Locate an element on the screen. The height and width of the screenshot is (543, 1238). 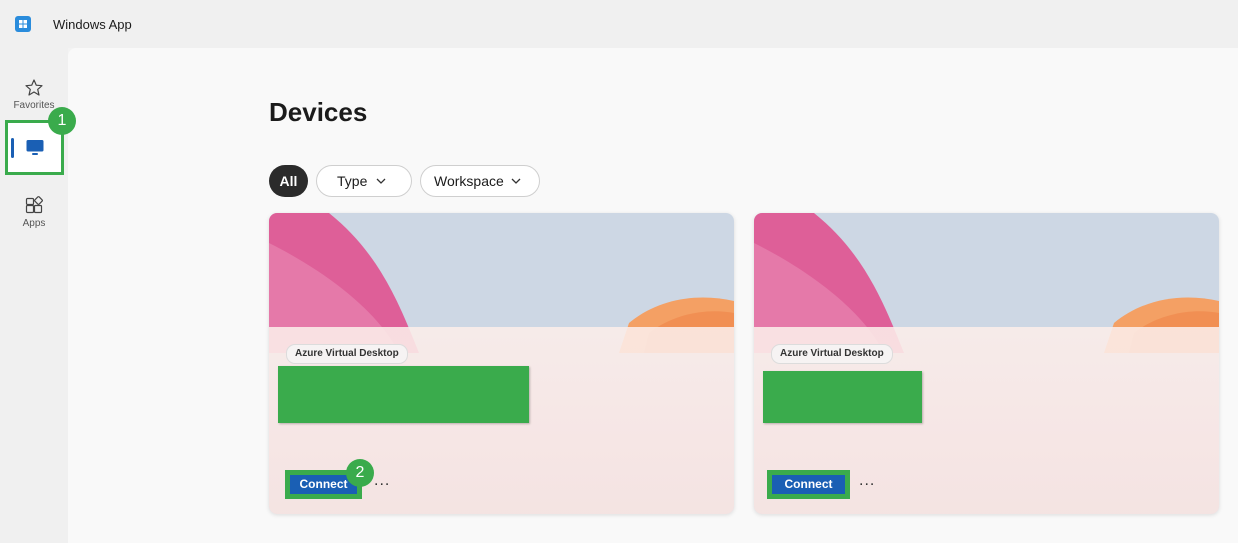
filter-workspace-dropdown: Workspace is located at coordinates (480, 181).